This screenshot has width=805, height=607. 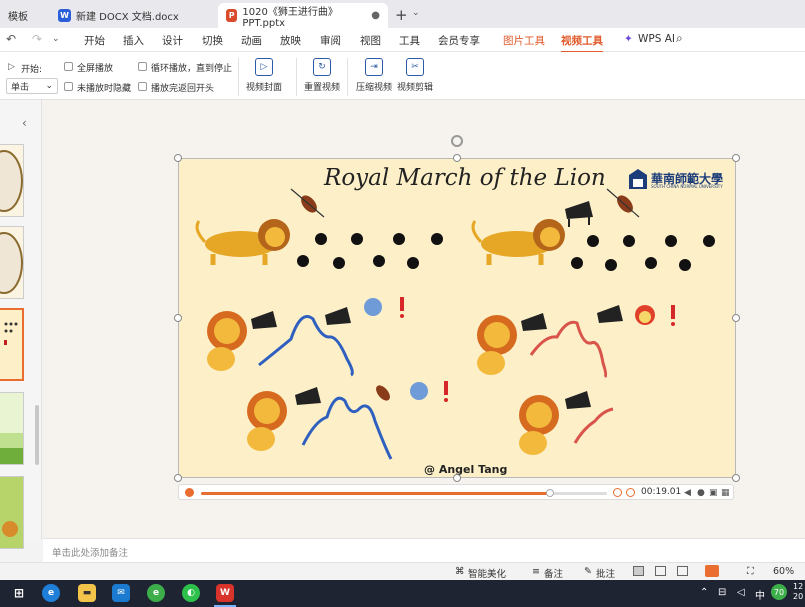 What do you see at coordinates (779, 592) in the screenshot?
I see `weather-badge: 70` at bounding box center [779, 592].